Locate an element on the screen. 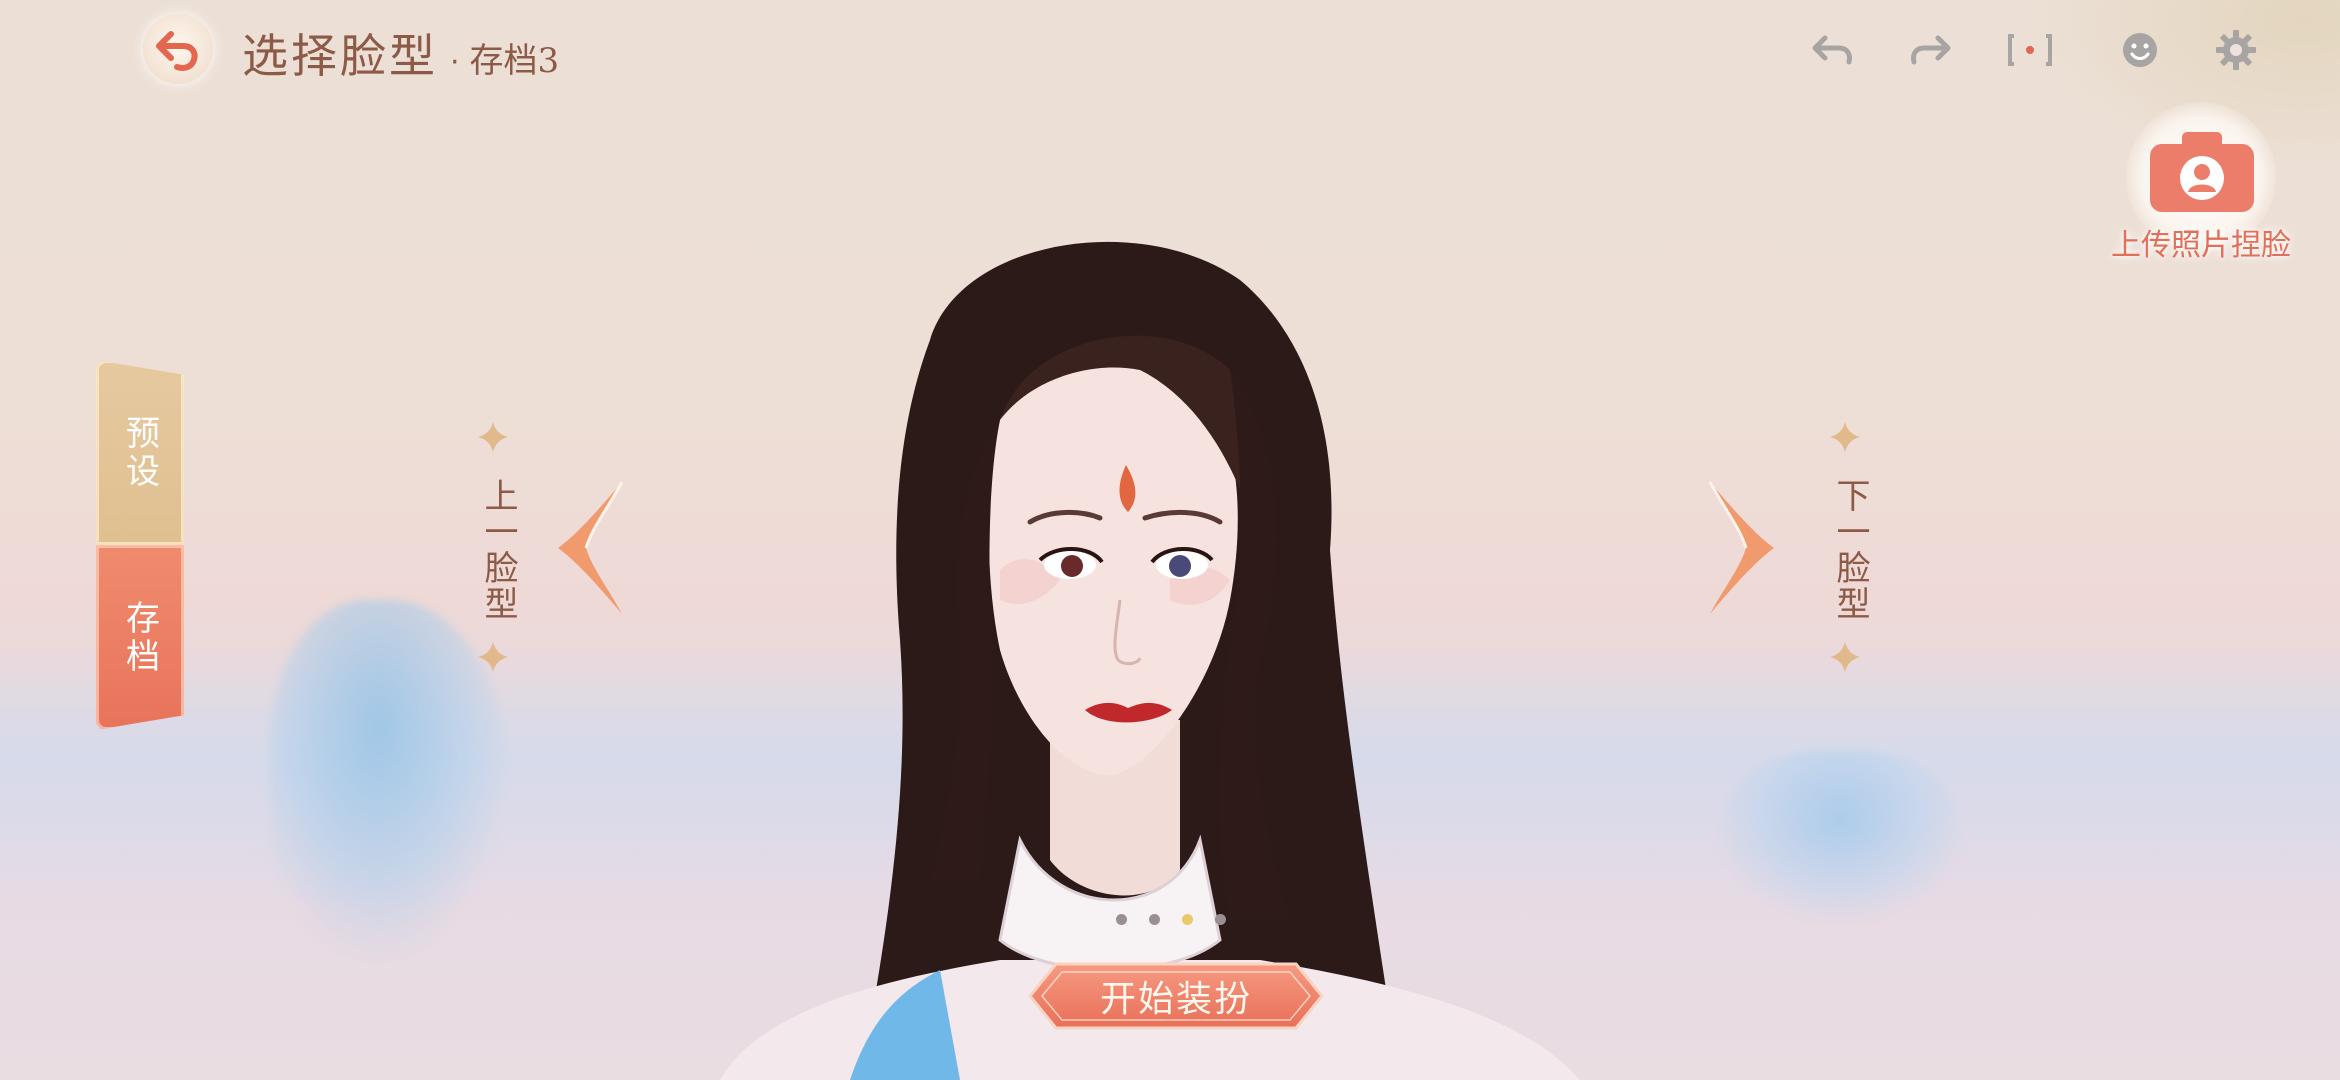  camera-icon is located at coordinates (2202, 172).